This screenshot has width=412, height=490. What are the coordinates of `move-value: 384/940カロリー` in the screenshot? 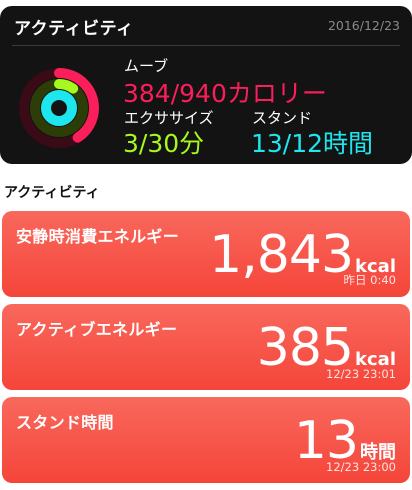 It's located at (225, 93).